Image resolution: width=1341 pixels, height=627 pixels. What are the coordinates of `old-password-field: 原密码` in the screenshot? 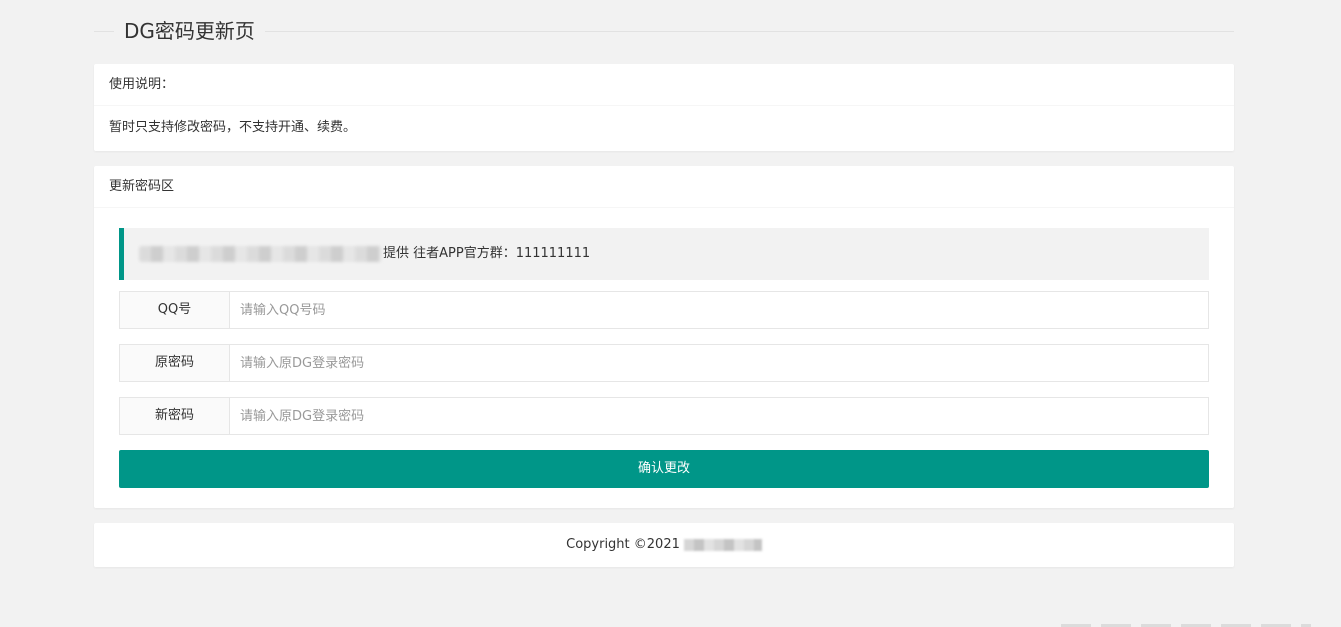 It's located at (664, 363).